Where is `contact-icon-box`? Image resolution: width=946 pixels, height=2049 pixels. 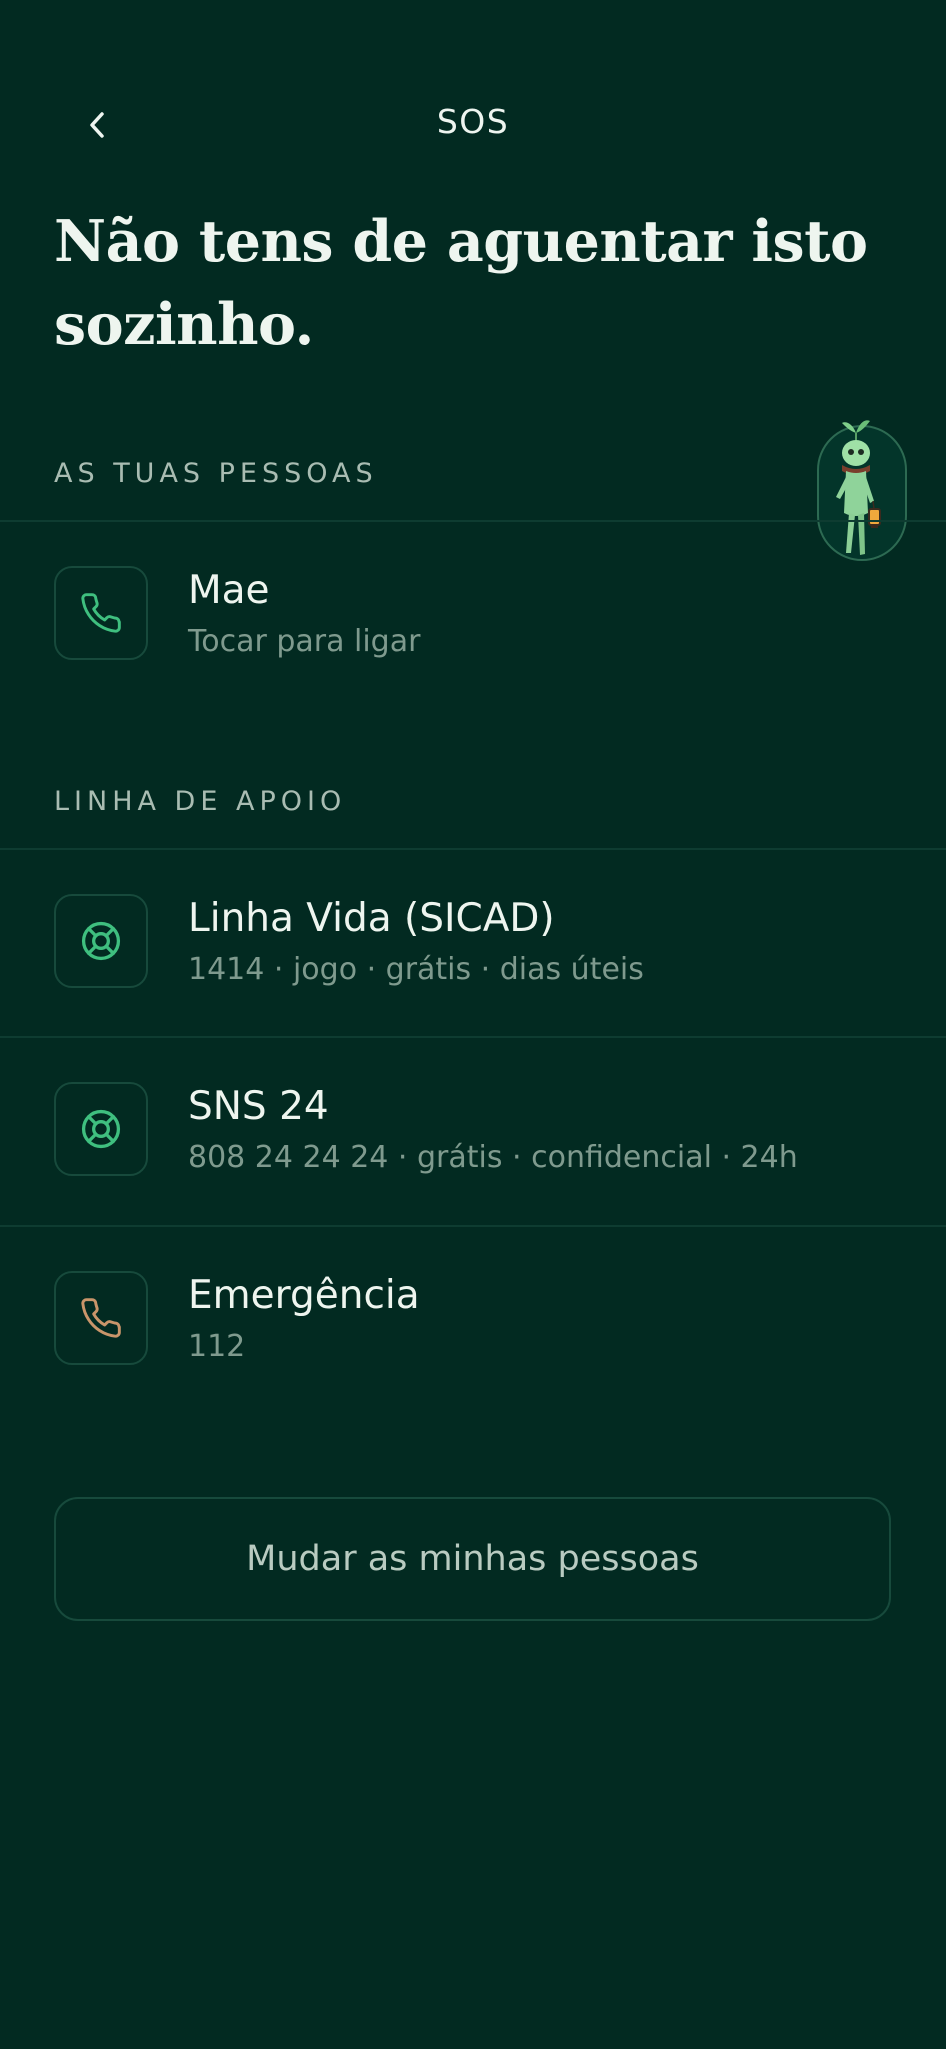
contact-icon-box is located at coordinates (101, 613).